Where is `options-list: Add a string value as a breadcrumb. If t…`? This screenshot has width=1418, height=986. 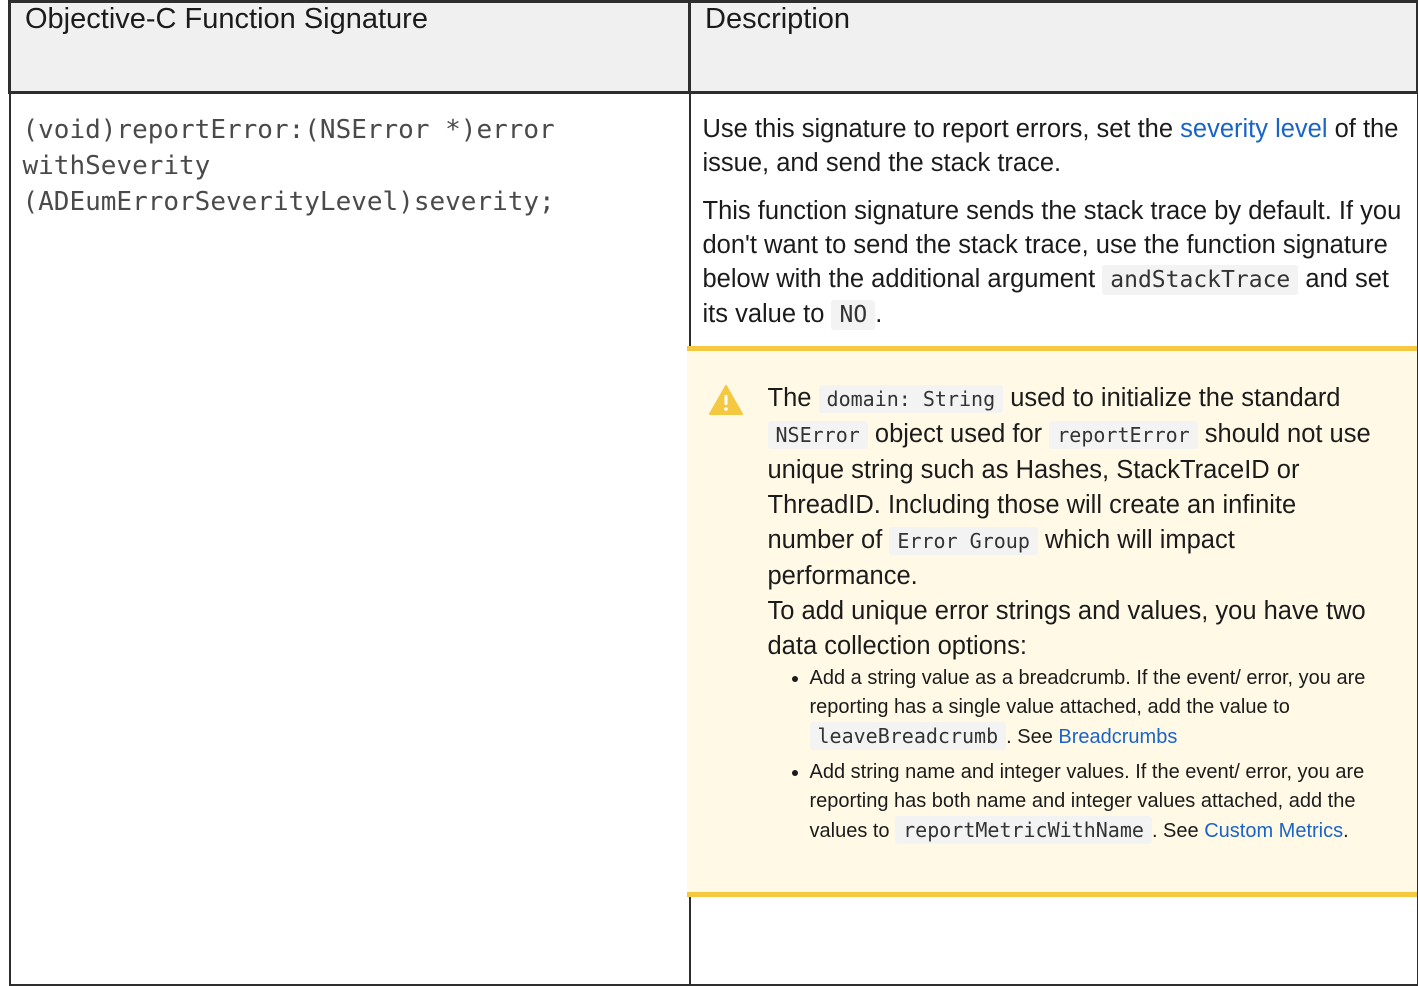
options-list: Add a string value as a breadcrumb. If t… is located at coordinates (1077, 755).